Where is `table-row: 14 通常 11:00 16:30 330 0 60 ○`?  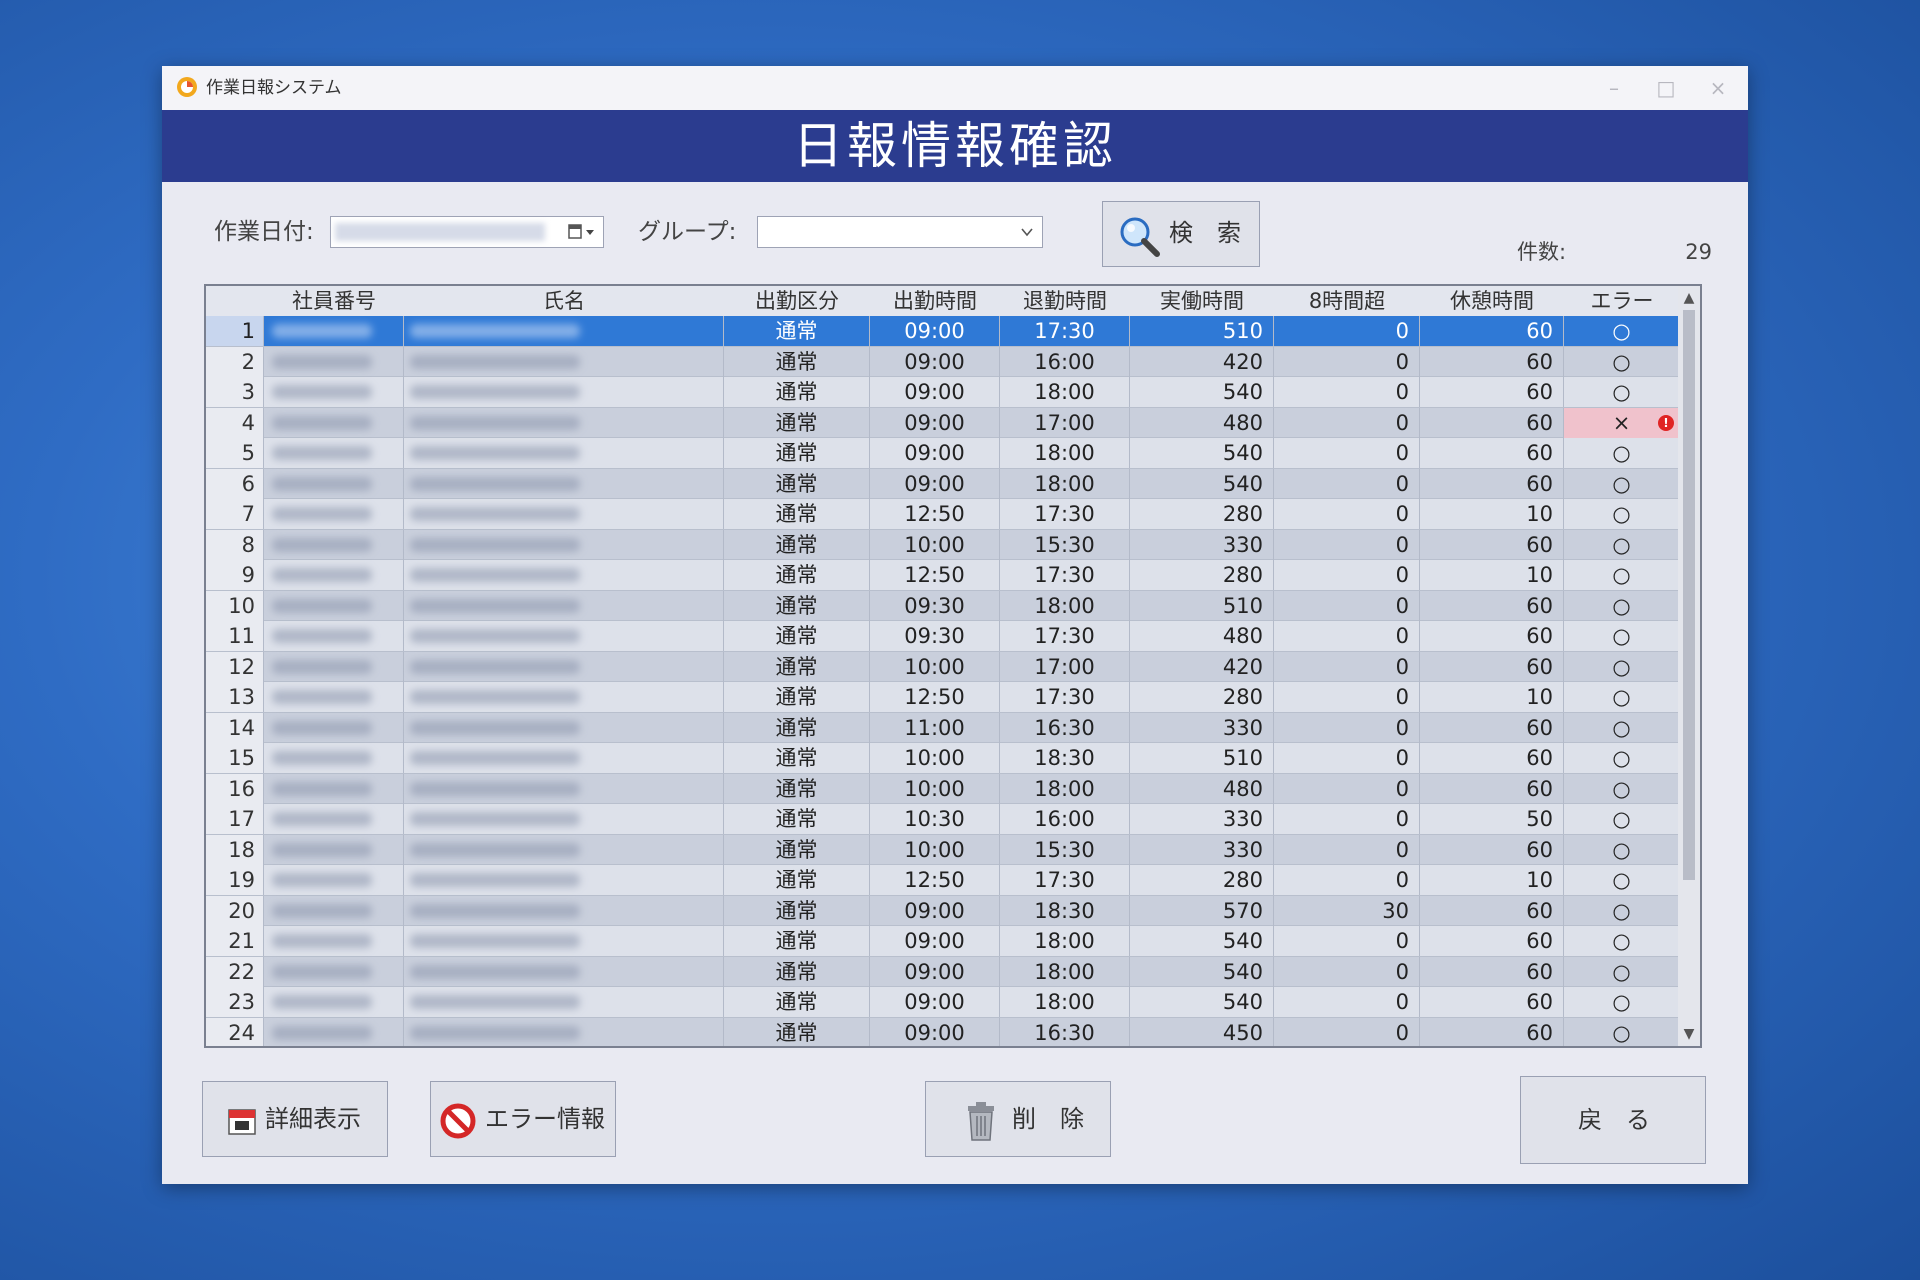
table-row: 14 通常 11:00 16:30 330 0 60 ○ is located at coordinates (943, 727).